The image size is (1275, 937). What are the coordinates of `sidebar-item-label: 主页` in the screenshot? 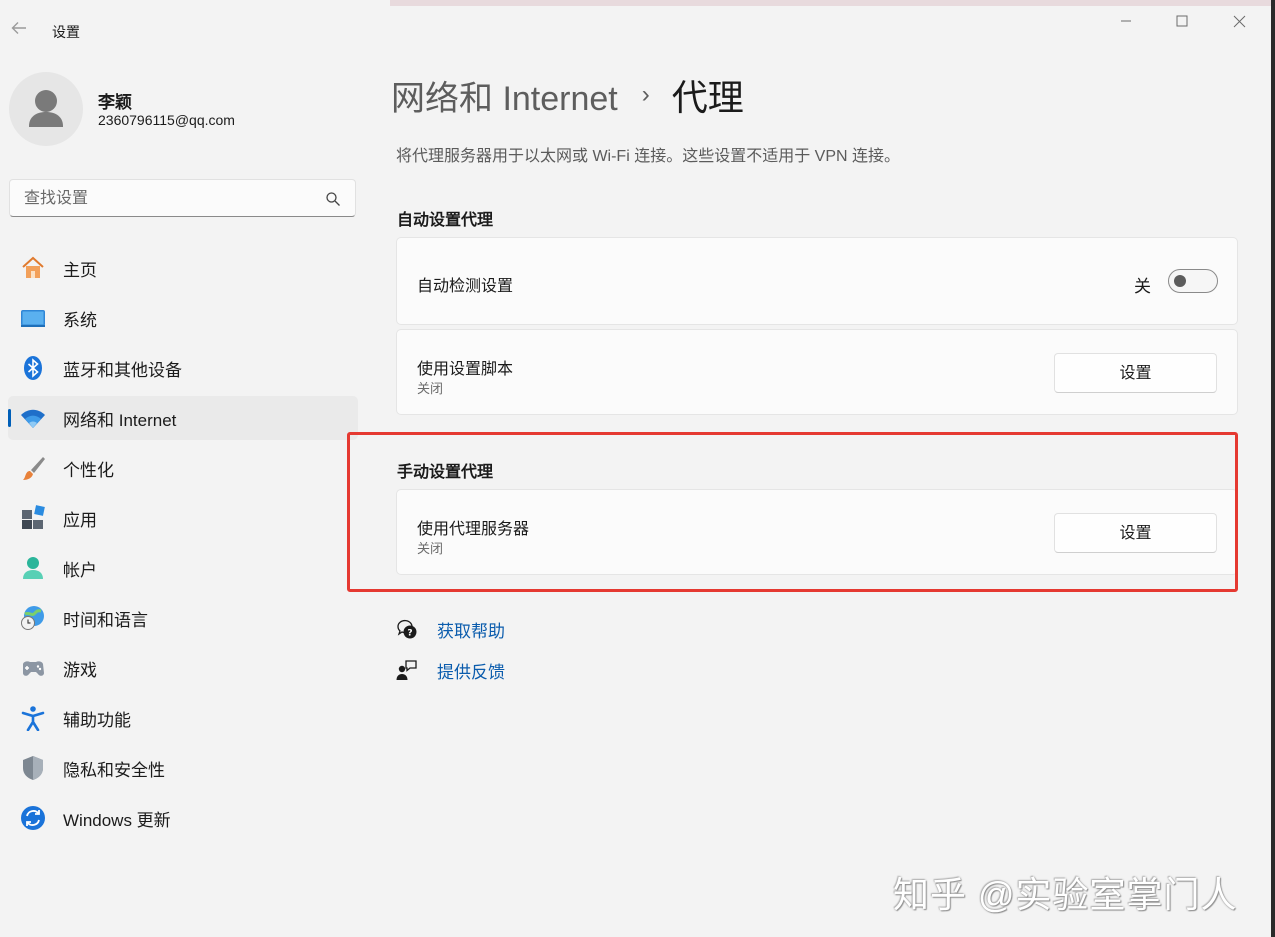 It's located at (80, 270).